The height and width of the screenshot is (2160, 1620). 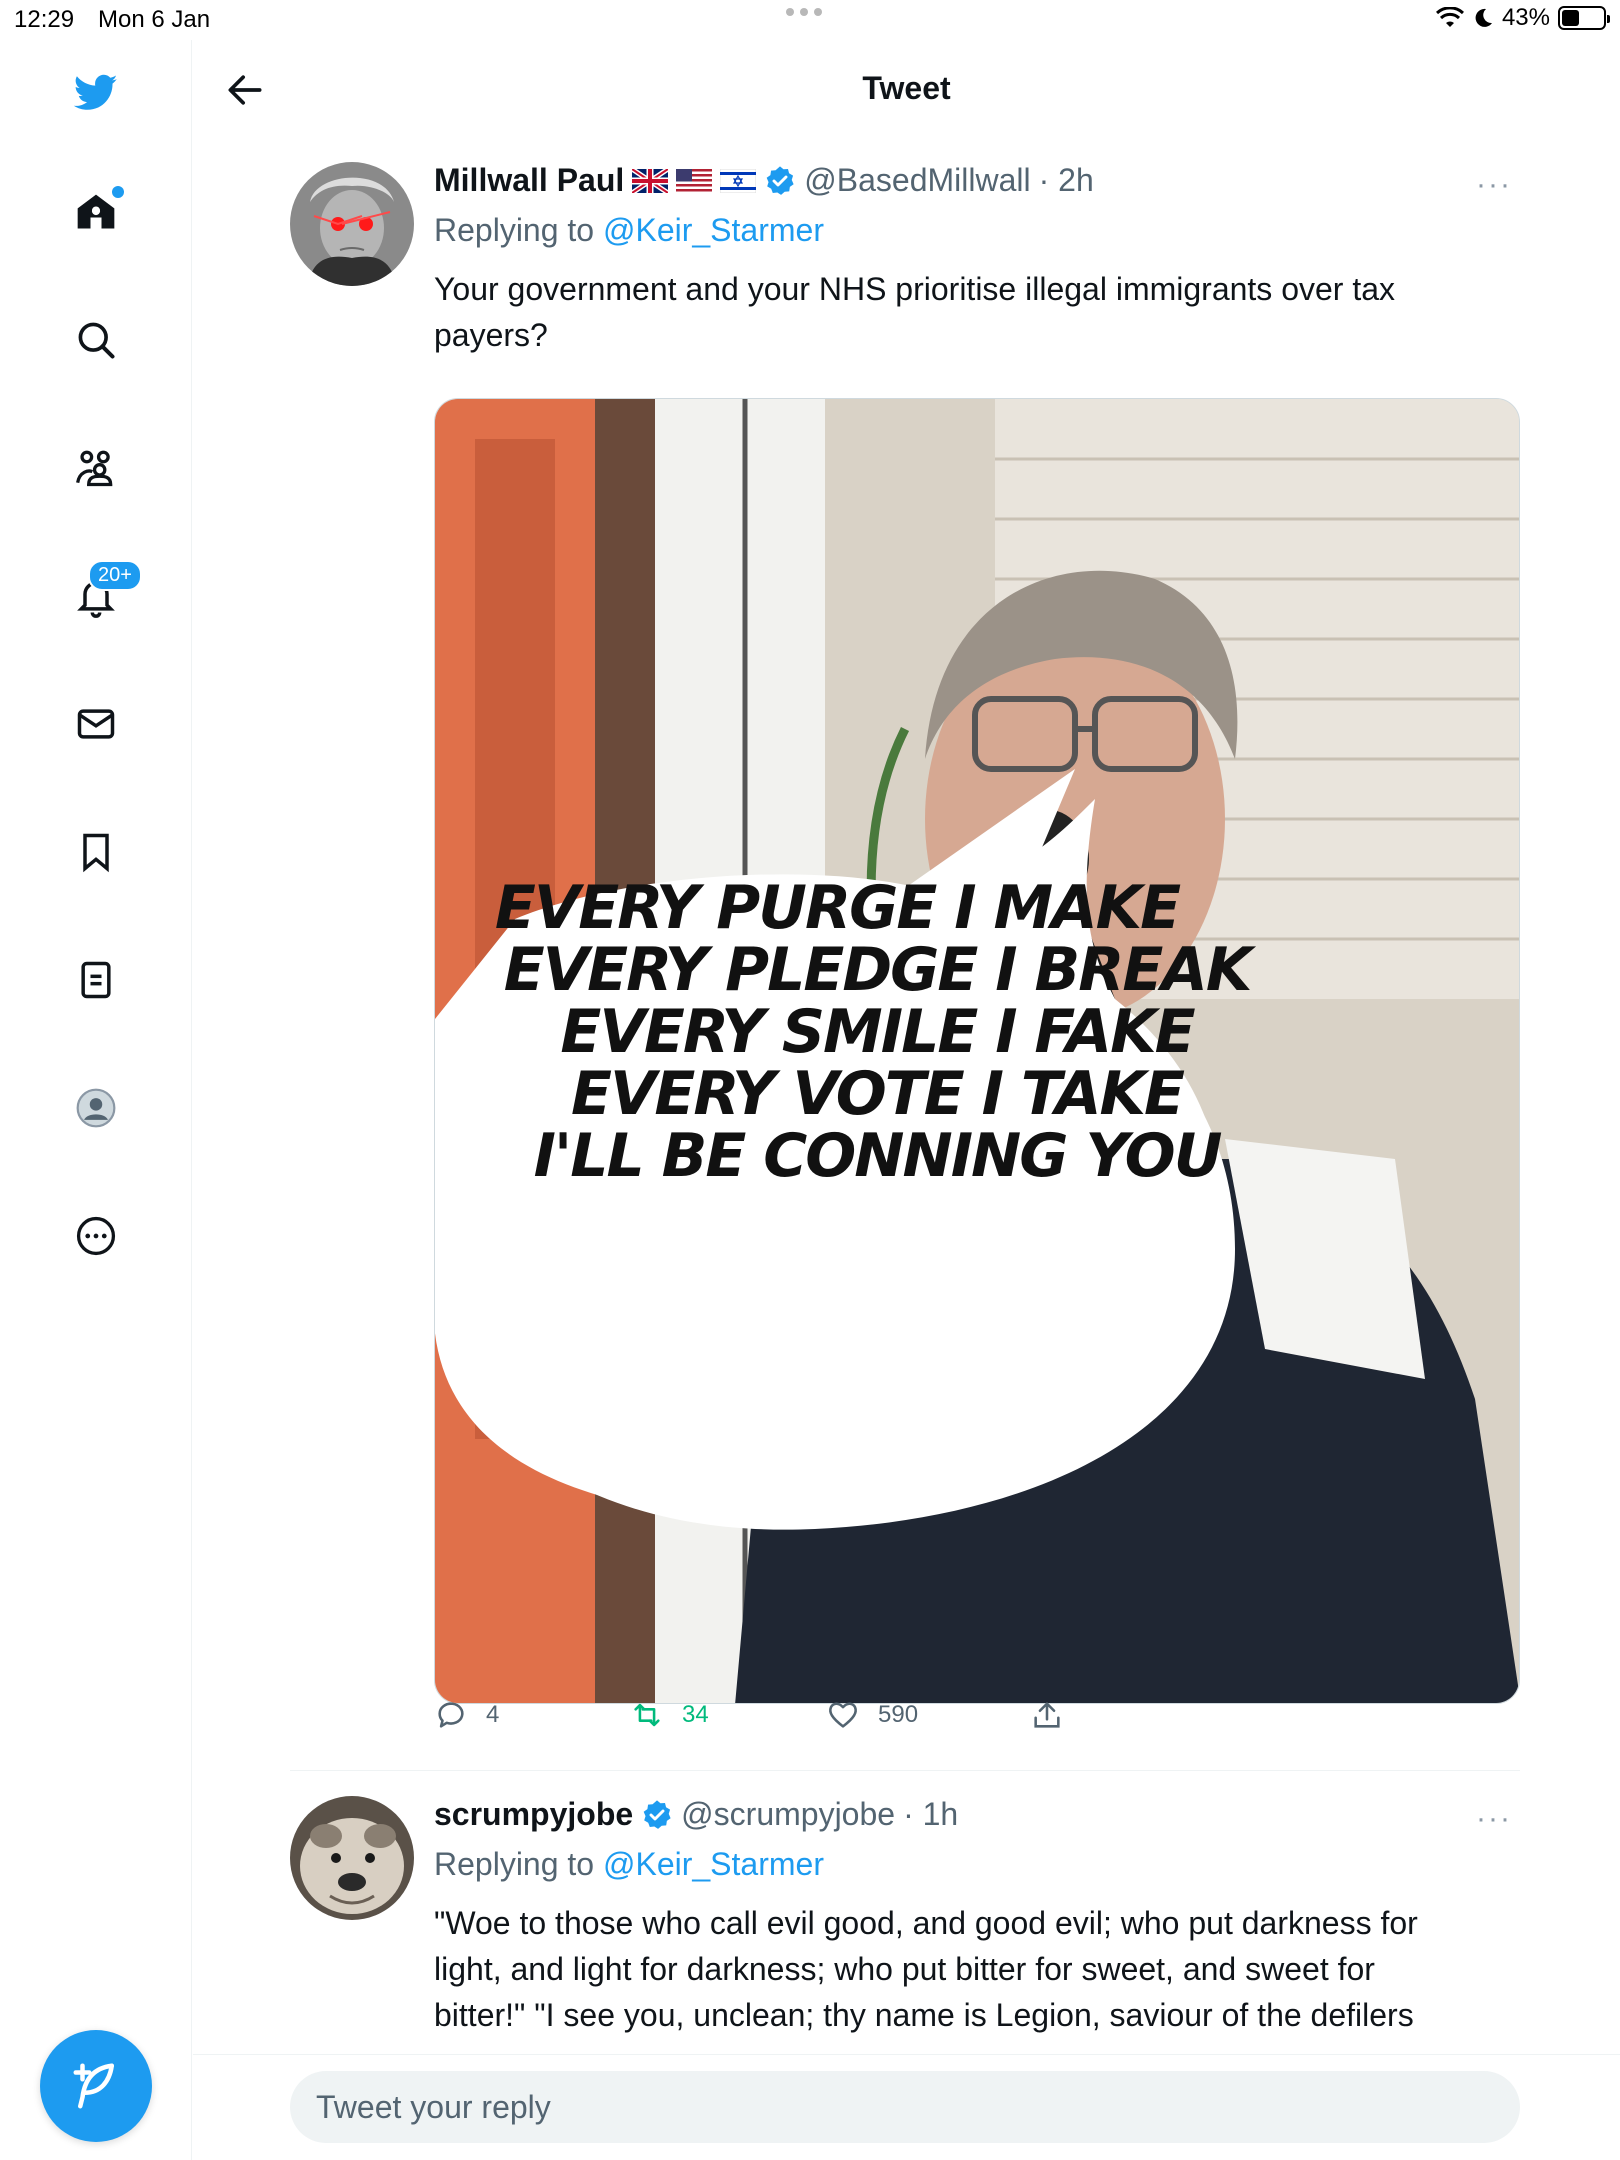 I want to click on sidebar: 20+, so click(x=96, y=1100).